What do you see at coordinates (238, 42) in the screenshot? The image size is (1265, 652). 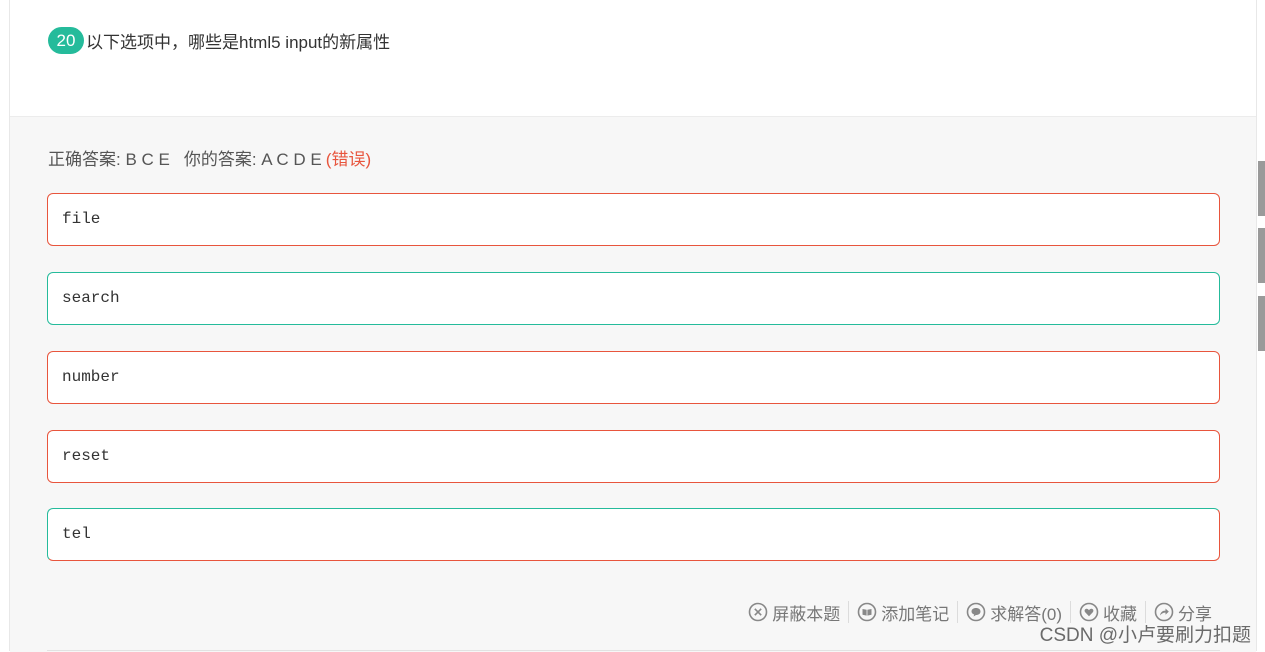 I see `question-text: 以下选项中，哪些是html5 input的新属性` at bounding box center [238, 42].